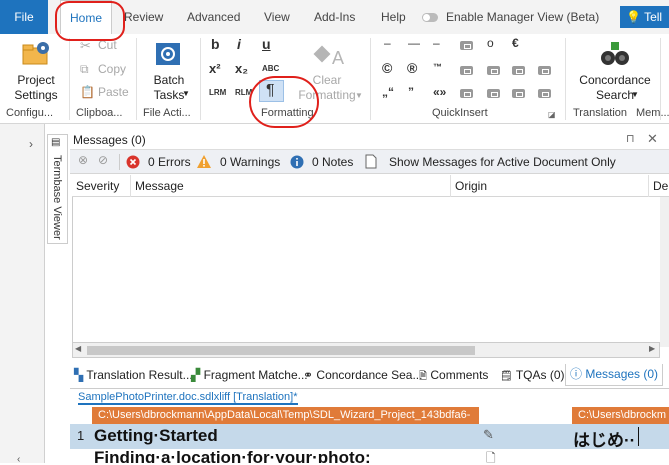 Image resolution: width=669 pixels, height=465 pixels. I want to click on batch-tasks-label: Batch Tasks, so click(169, 87).